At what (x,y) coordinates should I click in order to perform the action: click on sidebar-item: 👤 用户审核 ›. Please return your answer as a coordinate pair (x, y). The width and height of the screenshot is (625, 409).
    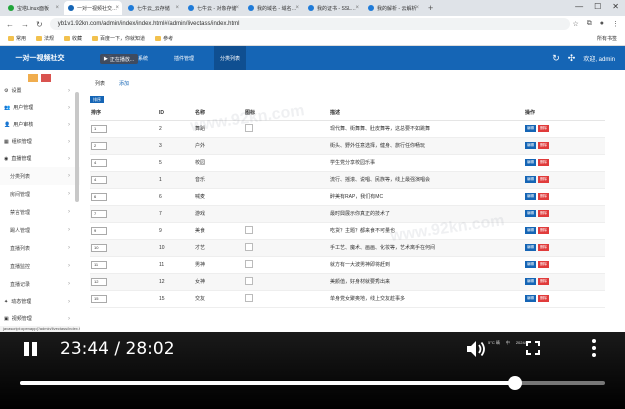
    Looking at the image, I should click on (40, 124).